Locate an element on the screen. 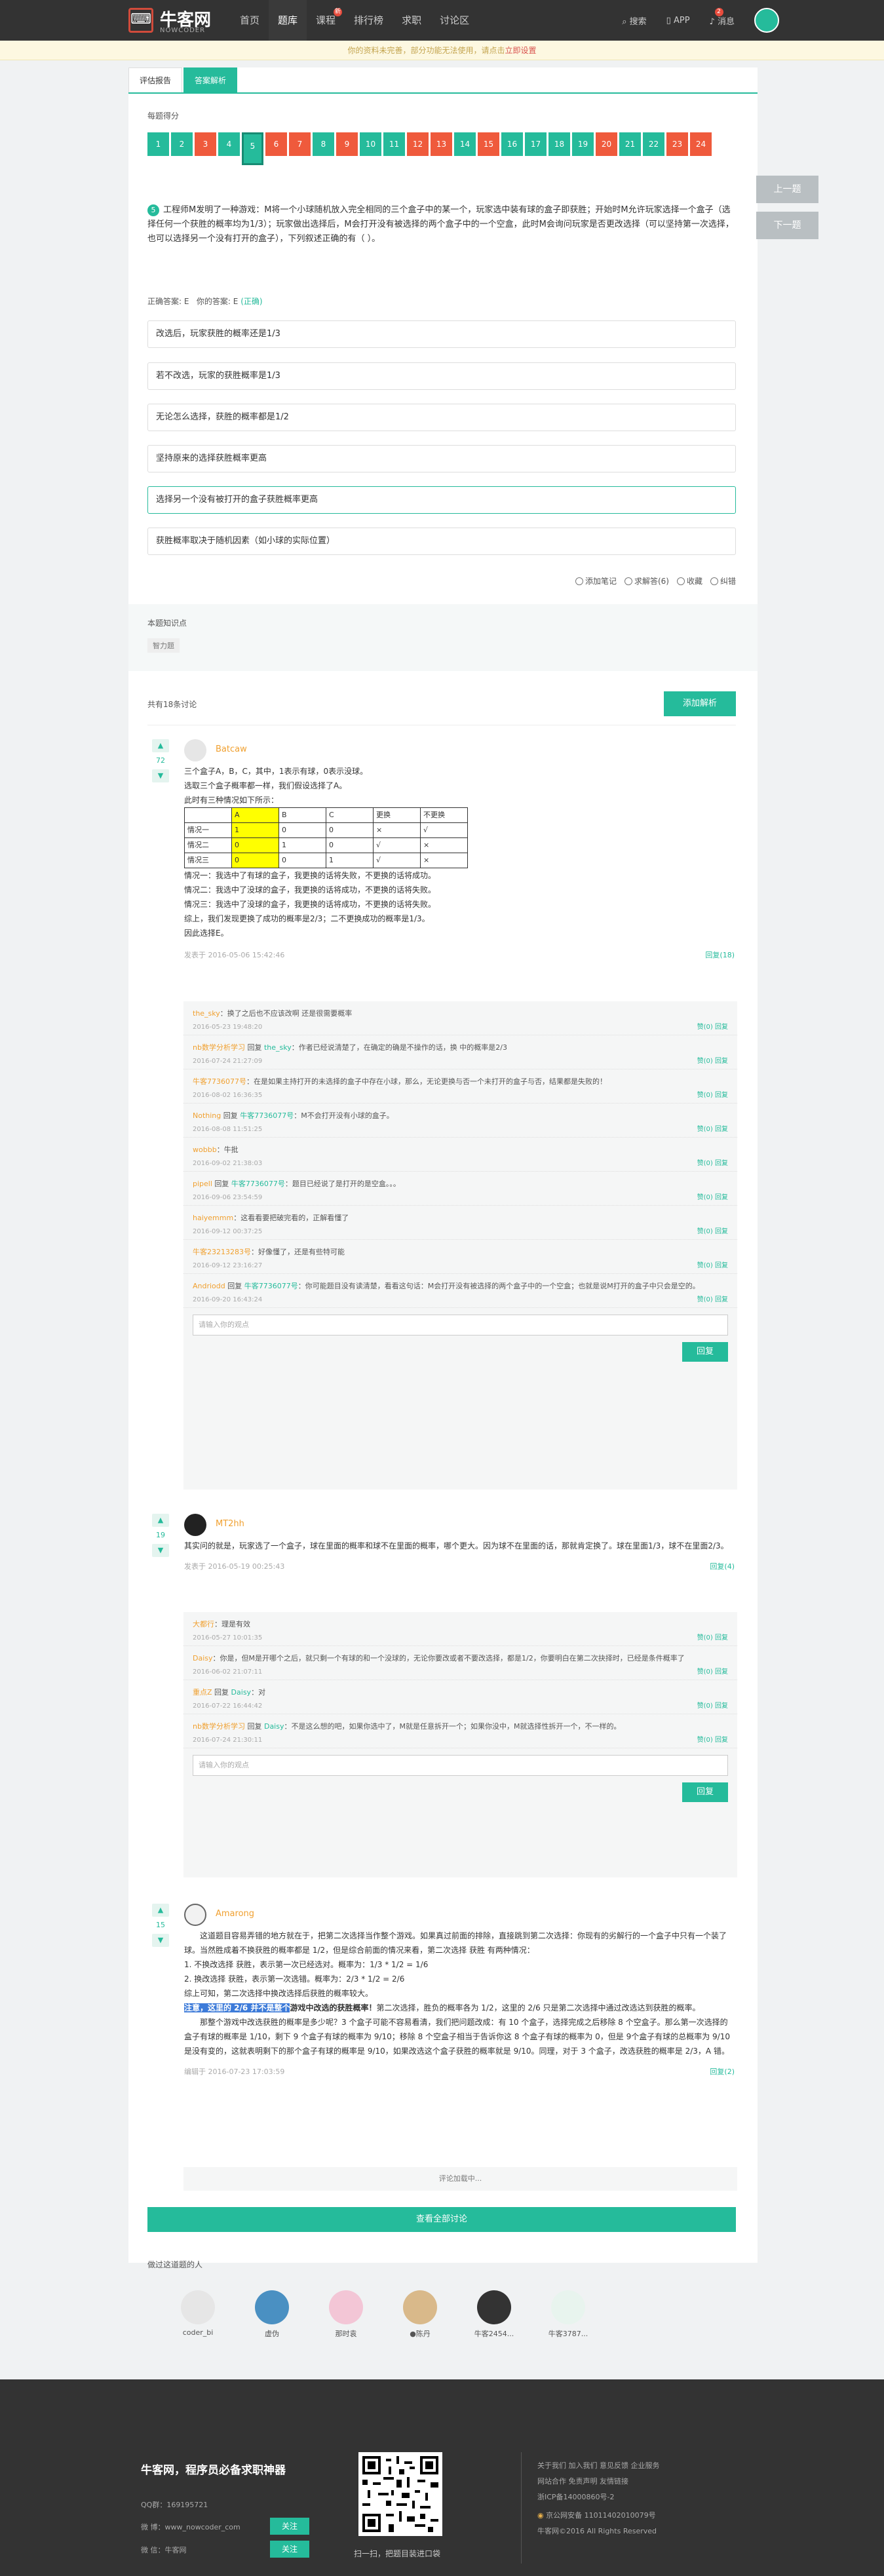  comment-author: Amarong is located at coordinates (235, 1914).